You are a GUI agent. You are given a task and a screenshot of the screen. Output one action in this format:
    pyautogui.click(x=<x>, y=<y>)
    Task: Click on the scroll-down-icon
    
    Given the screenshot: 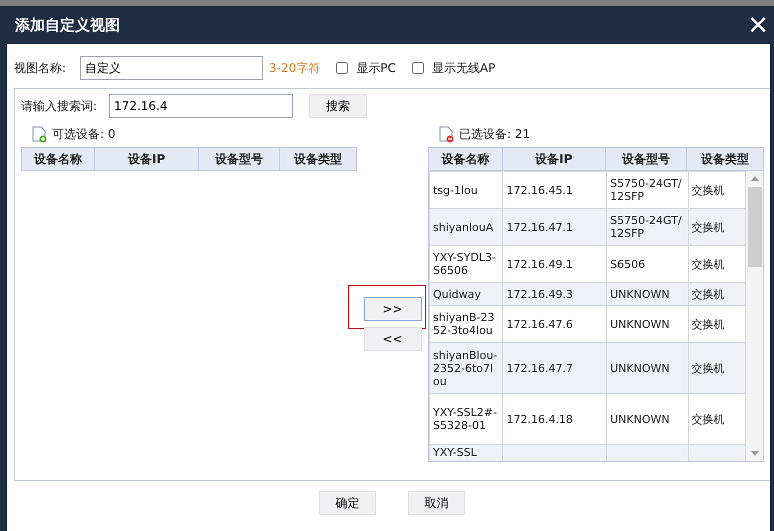 What is the action you would take?
    pyautogui.click(x=754, y=454)
    